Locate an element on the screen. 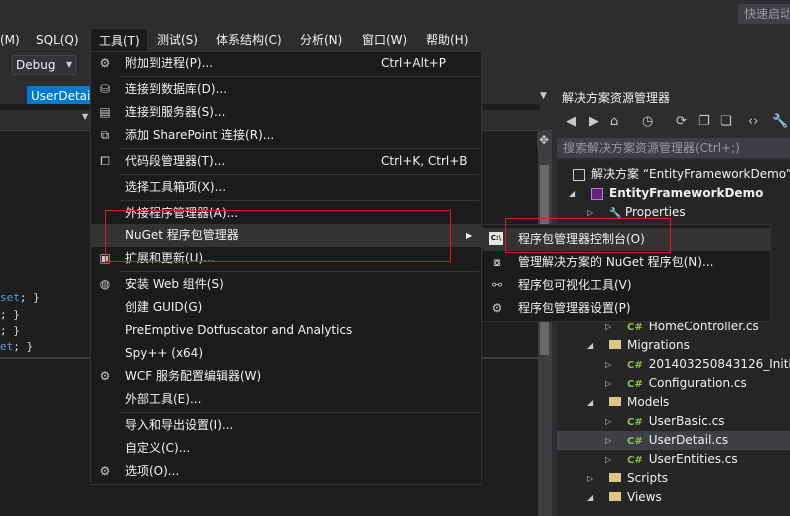 The width and height of the screenshot is (790, 516). menu-help: 帮助(H) is located at coordinates (447, 40).